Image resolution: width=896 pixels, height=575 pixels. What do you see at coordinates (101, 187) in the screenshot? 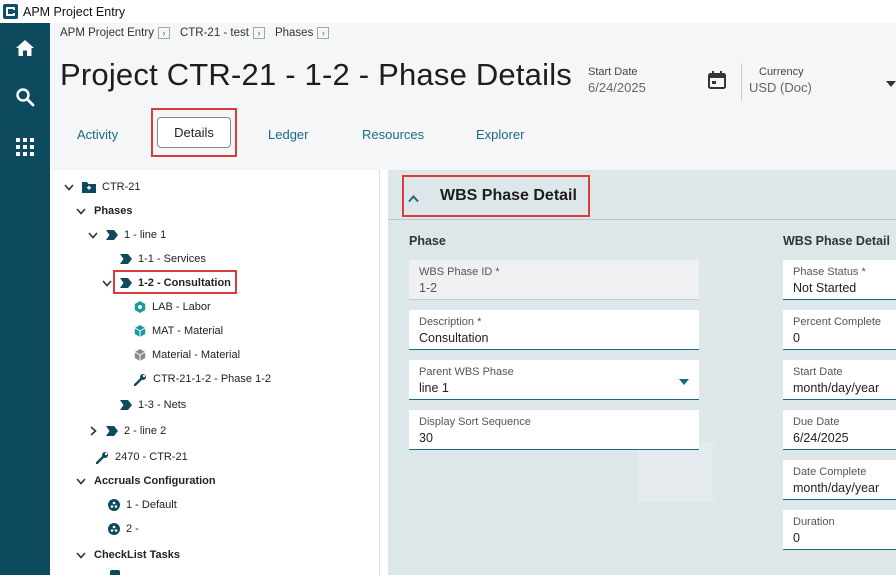
I see `tree-node-ctr-21: CTR-21` at bounding box center [101, 187].